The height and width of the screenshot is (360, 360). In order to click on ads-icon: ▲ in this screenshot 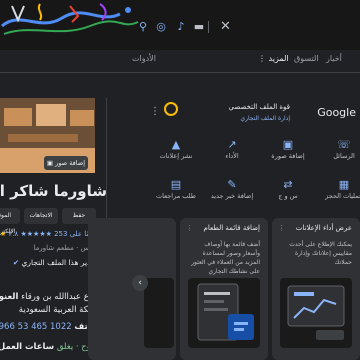, I will do `click(176, 144)`.